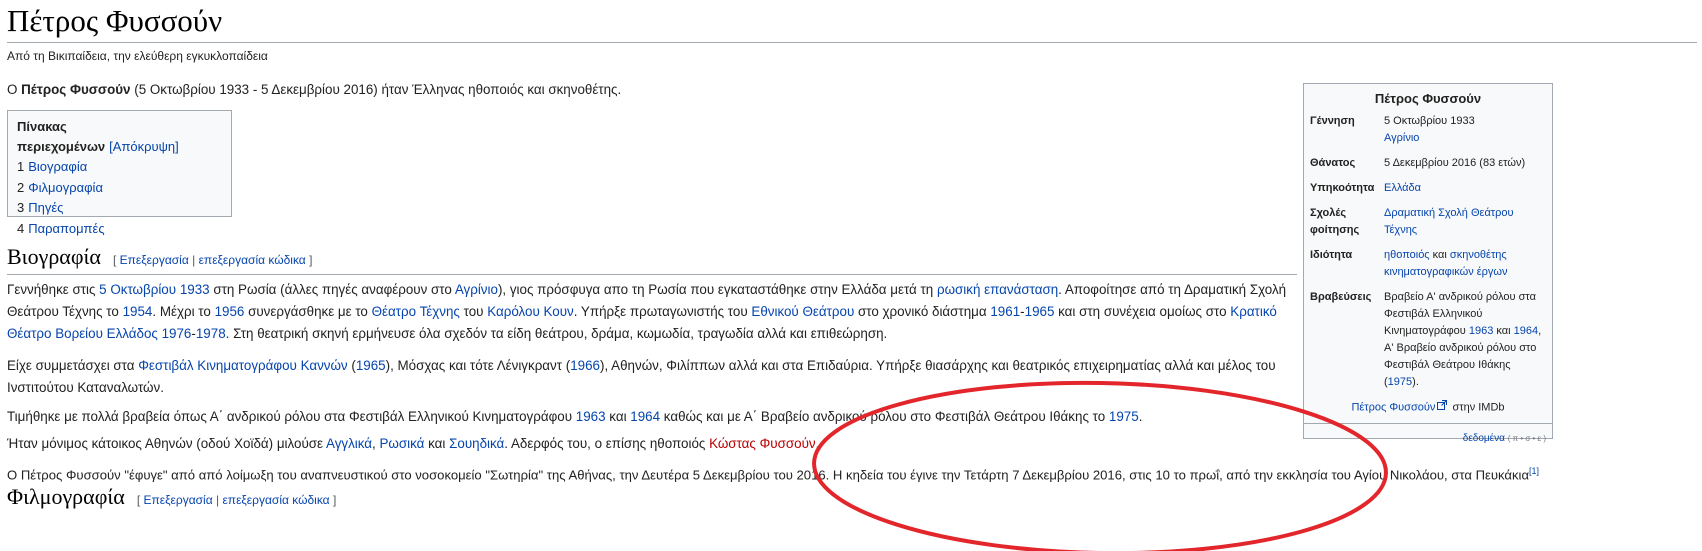 Image resolution: width=1702 pixels, height=551 pixels. What do you see at coordinates (585, 365) in the screenshot?
I see `link: 1966` at bounding box center [585, 365].